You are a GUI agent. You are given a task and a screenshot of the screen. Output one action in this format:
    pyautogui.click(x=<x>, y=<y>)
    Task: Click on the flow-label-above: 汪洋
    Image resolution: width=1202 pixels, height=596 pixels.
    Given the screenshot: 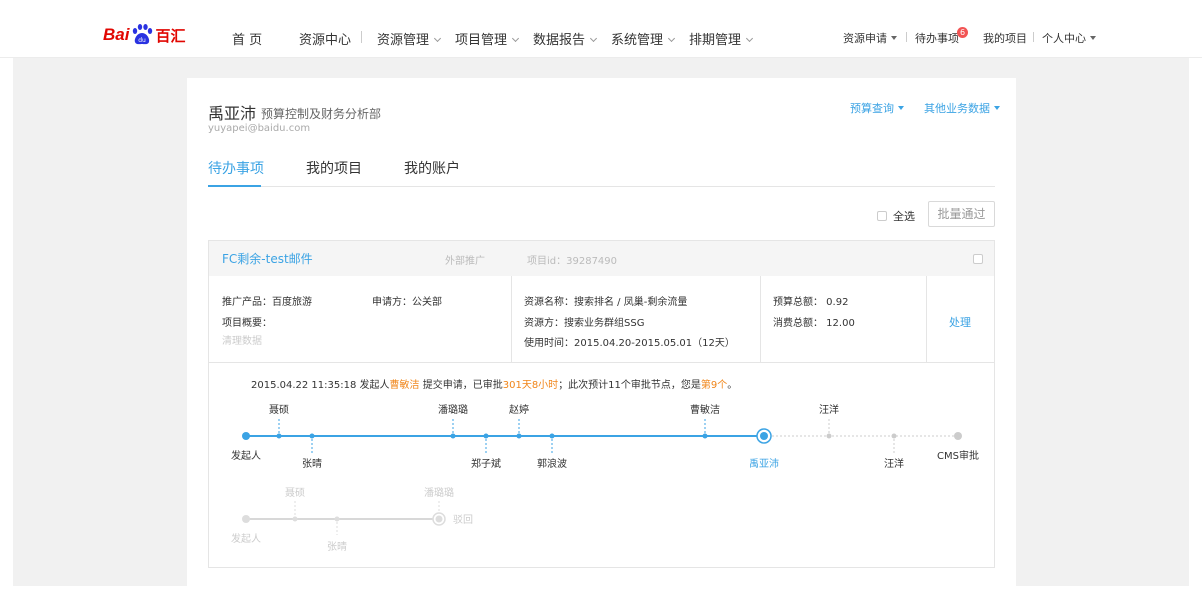 What is the action you would take?
    pyautogui.click(x=829, y=409)
    